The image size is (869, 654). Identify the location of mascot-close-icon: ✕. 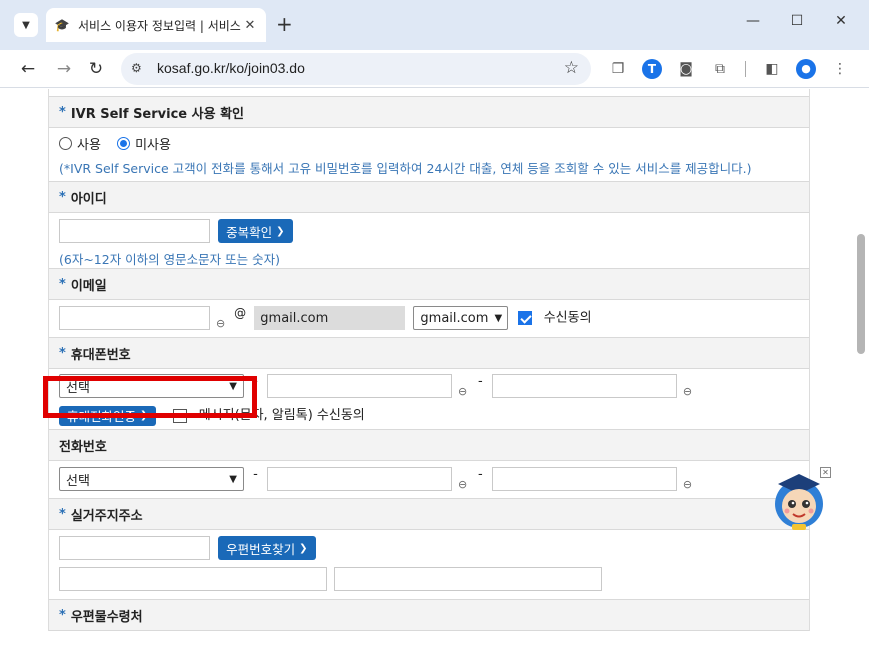
(825, 472).